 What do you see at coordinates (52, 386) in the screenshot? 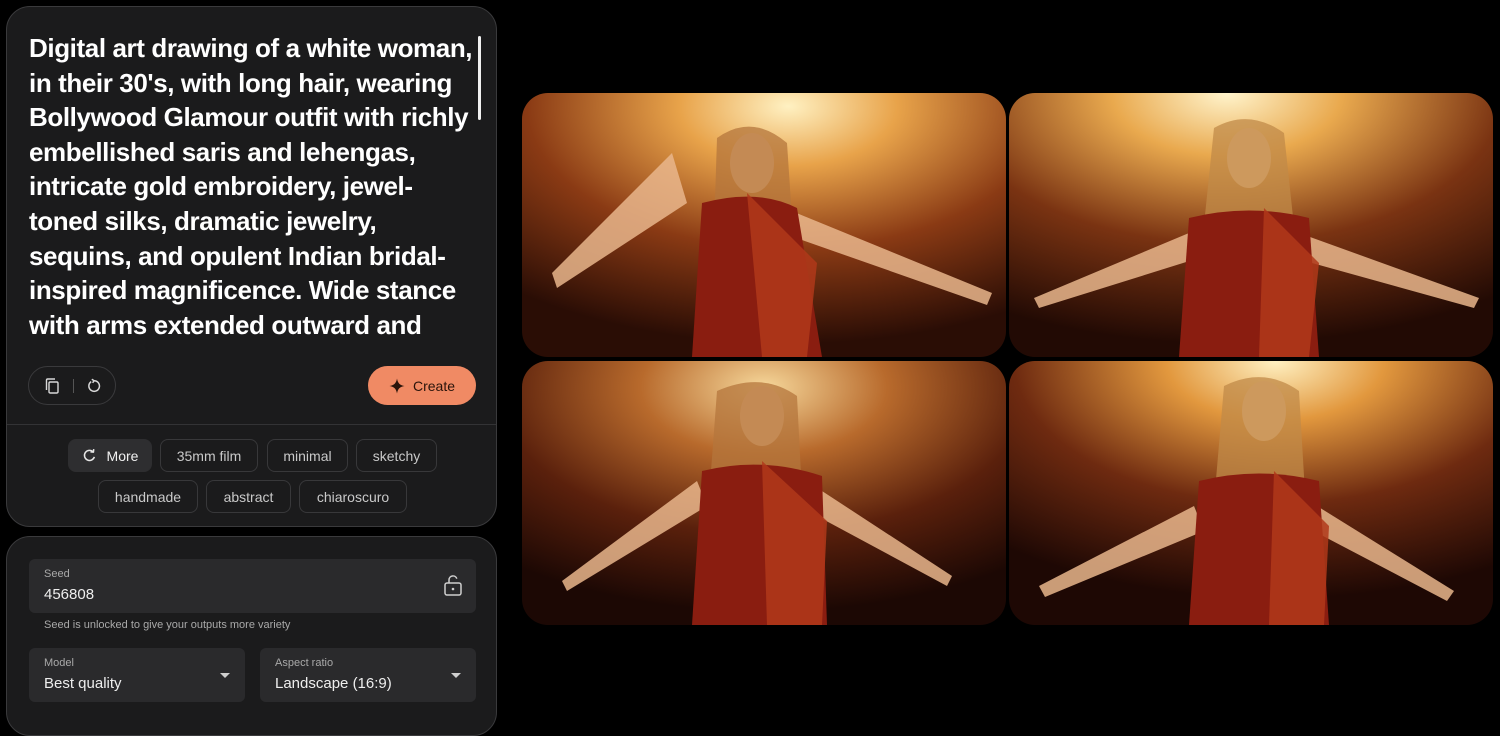
I see `copy-icon` at bounding box center [52, 386].